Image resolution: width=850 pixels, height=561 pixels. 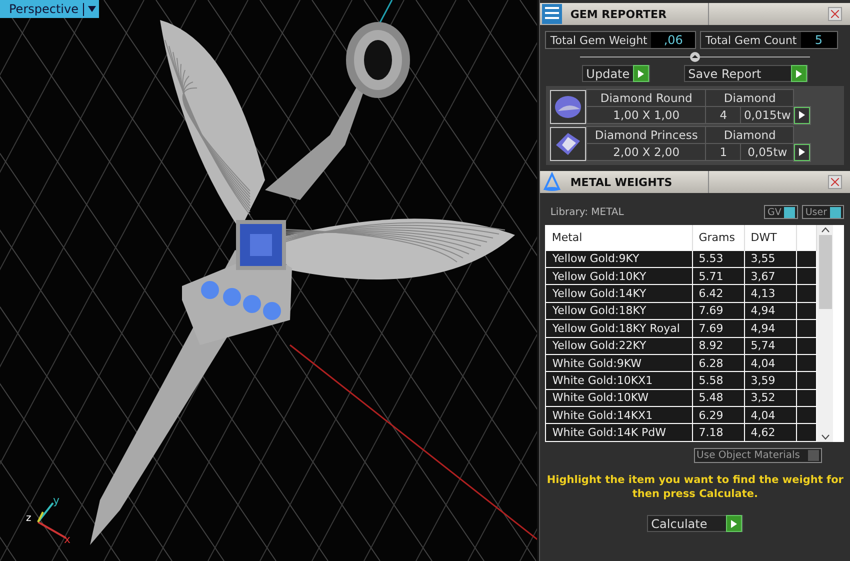 What do you see at coordinates (770, 433) in the screenshot?
I see `table-cell: 4,62` at bounding box center [770, 433].